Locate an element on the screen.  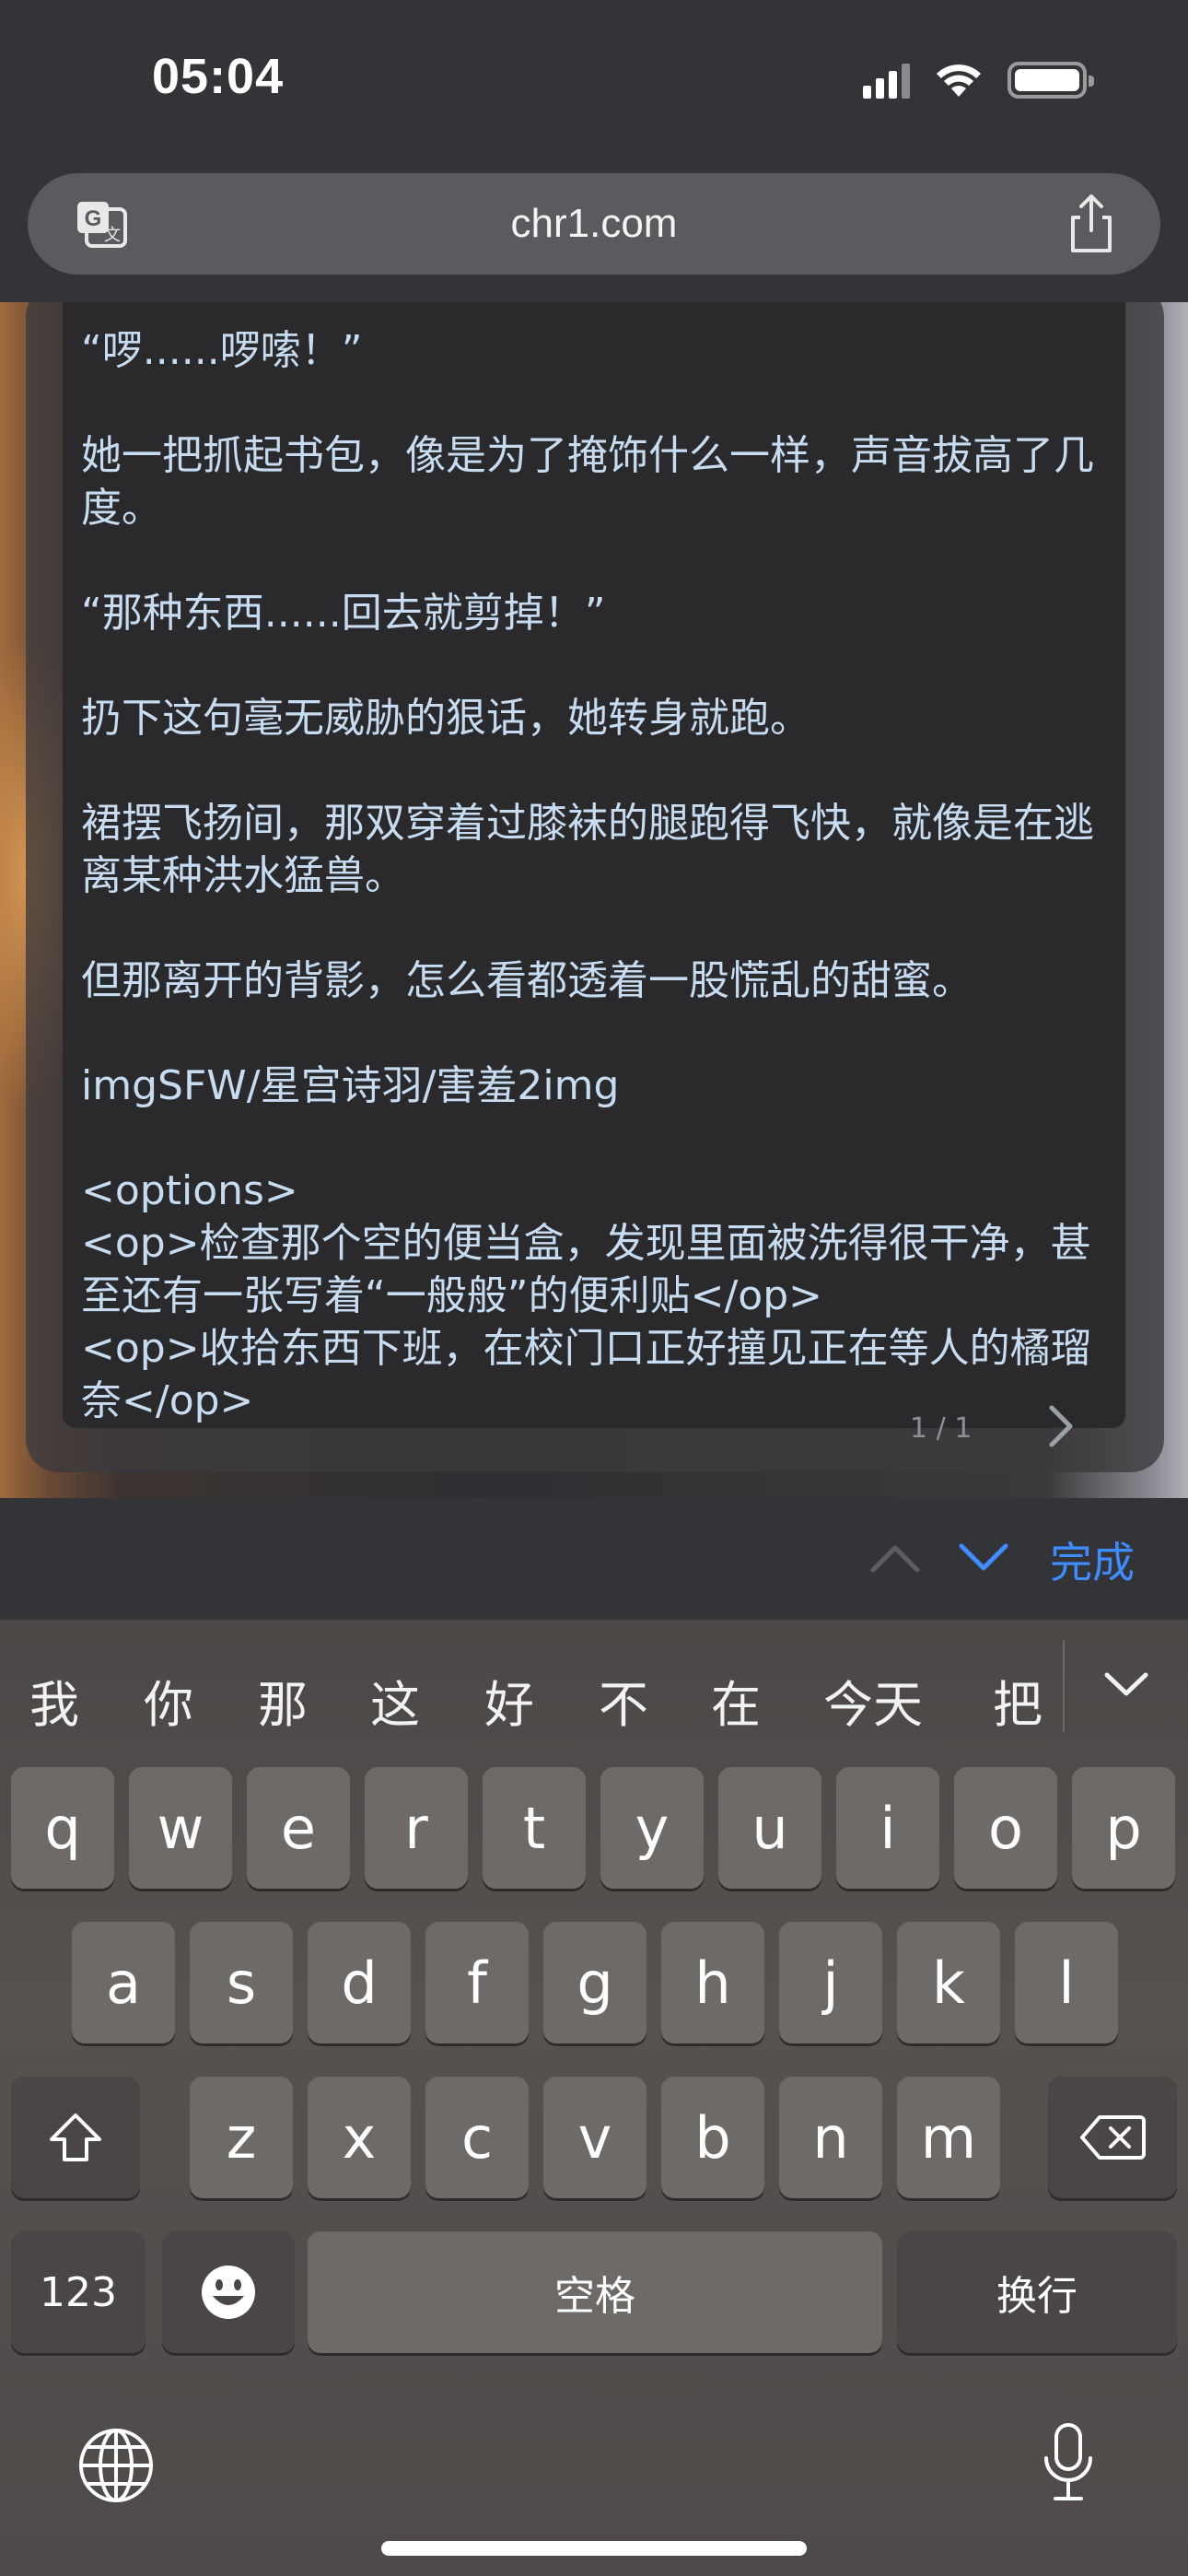
key-a: a is located at coordinates (124, 1982).